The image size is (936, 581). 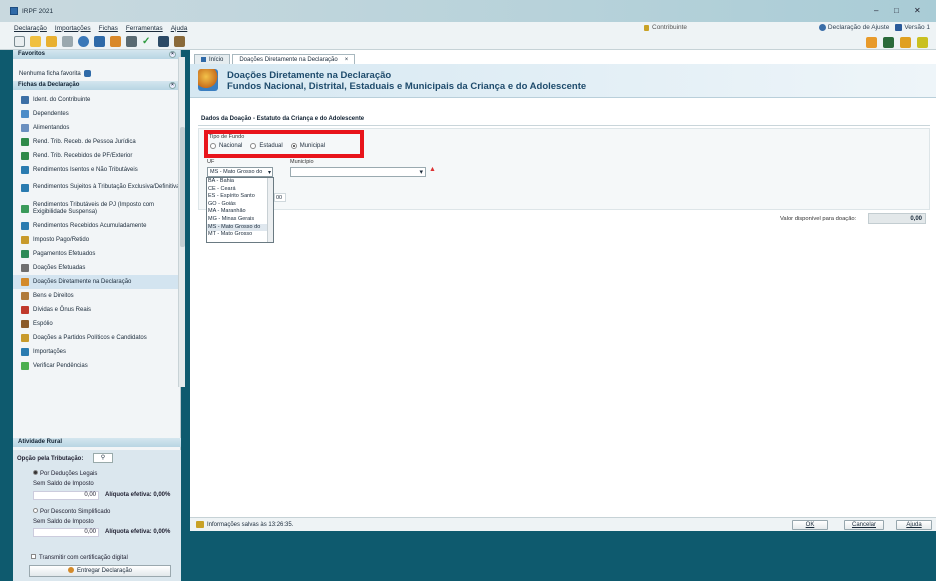 What do you see at coordinates (51, 41) in the screenshot?
I see `folder-icon` at bounding box center [51, 41].